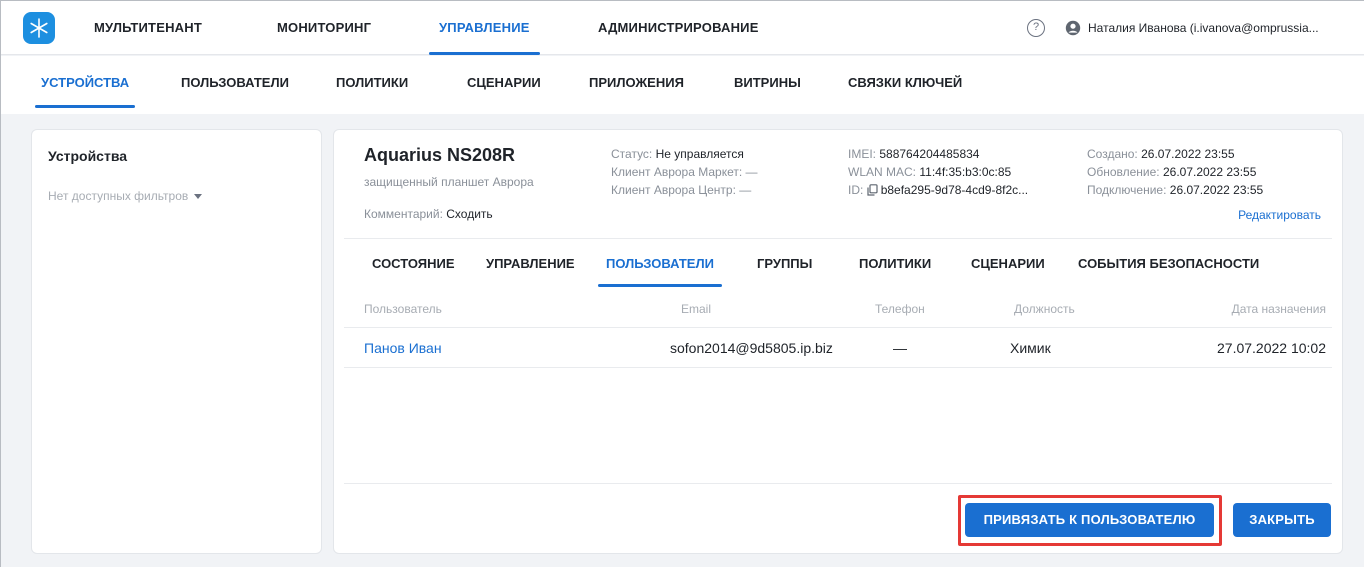 The image size is (1364, 567). I want to click on created-value: 26.07.2022 23:55, so click(1188, 154).